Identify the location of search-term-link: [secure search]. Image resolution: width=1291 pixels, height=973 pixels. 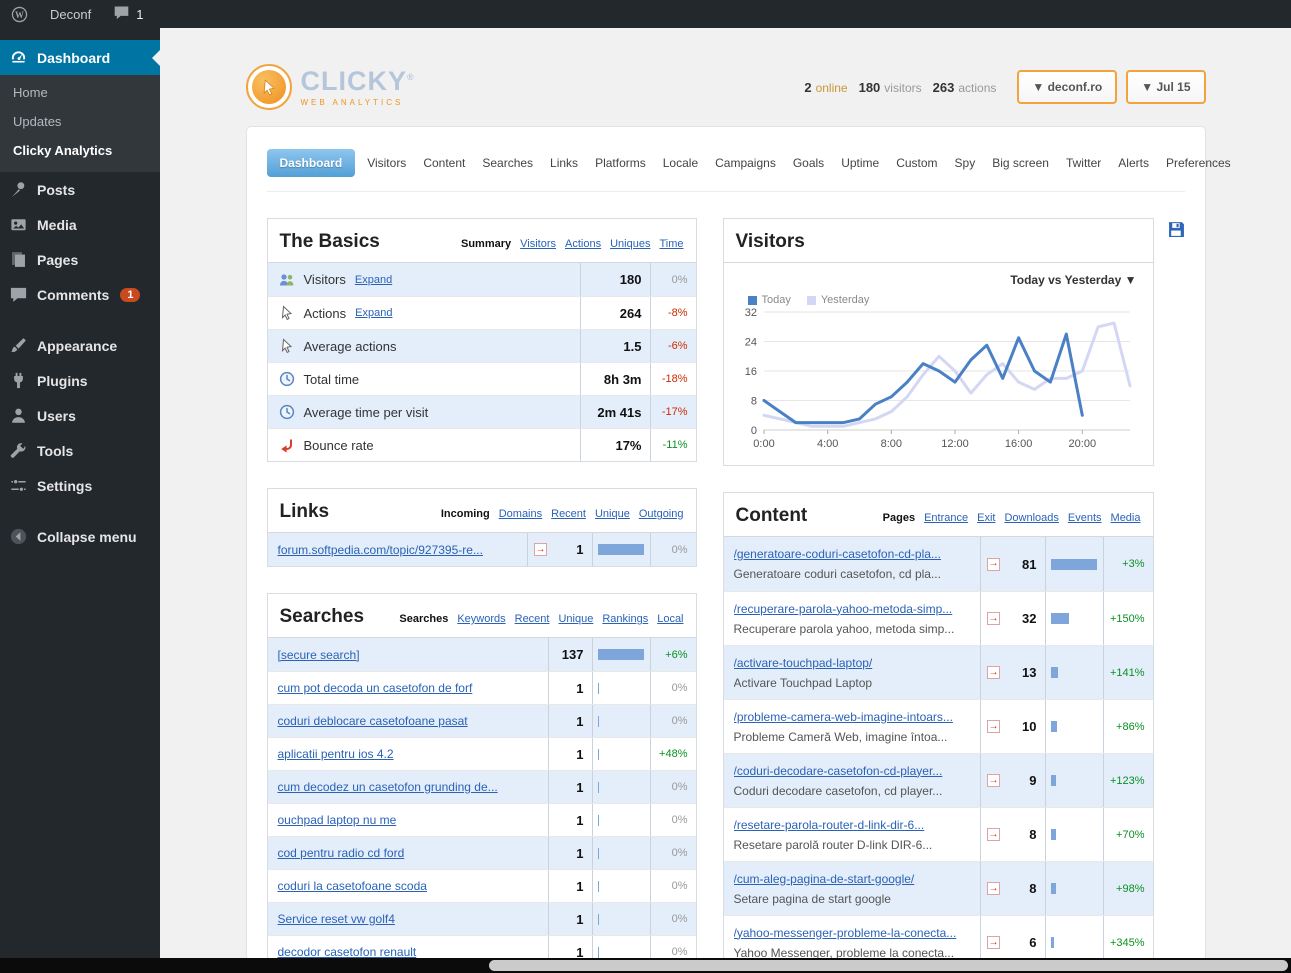
(408, 655).